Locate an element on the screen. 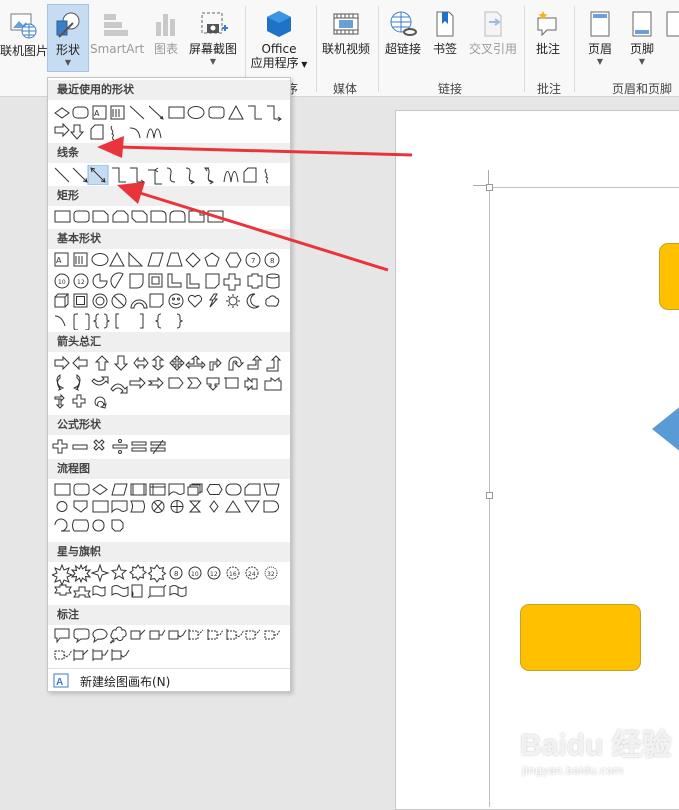  red-arrow-to-line-shape is located at coordinates (264, 231).